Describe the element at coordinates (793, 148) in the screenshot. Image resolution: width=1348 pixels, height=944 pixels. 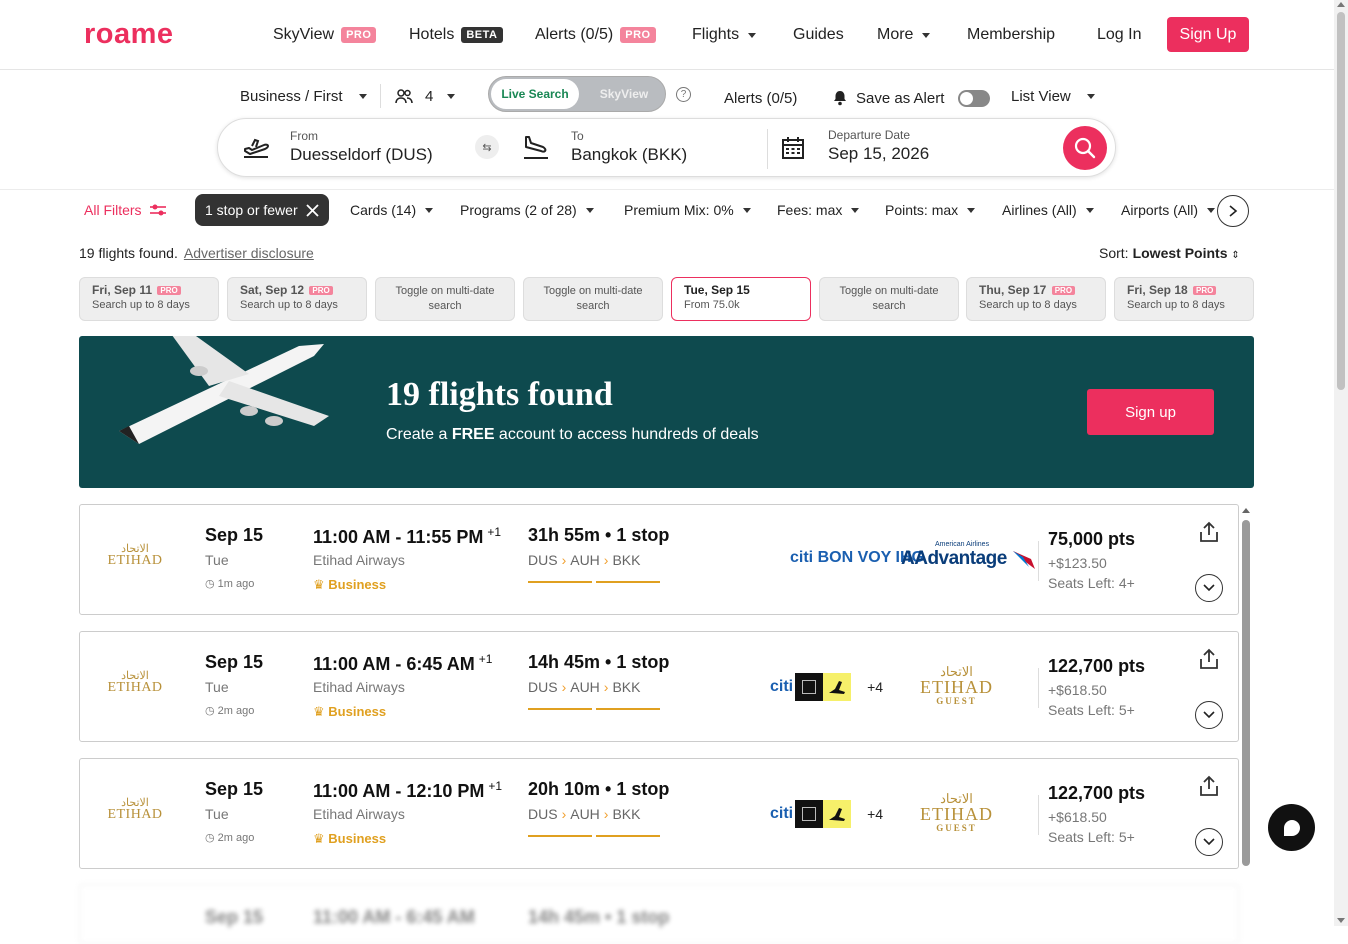
I see `calendar-icon` at that location.